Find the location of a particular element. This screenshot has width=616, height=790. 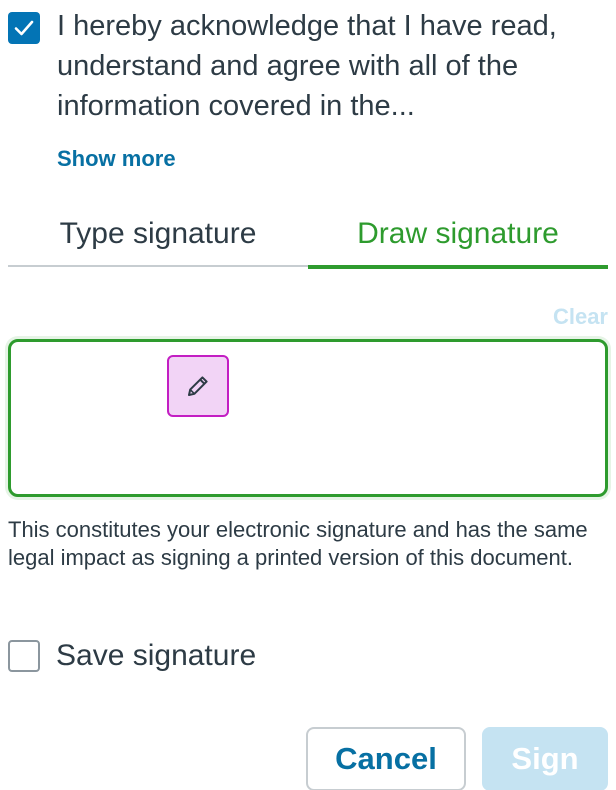

signature-tabs: Type signature Draw signature is located at coordinates (308, 240).